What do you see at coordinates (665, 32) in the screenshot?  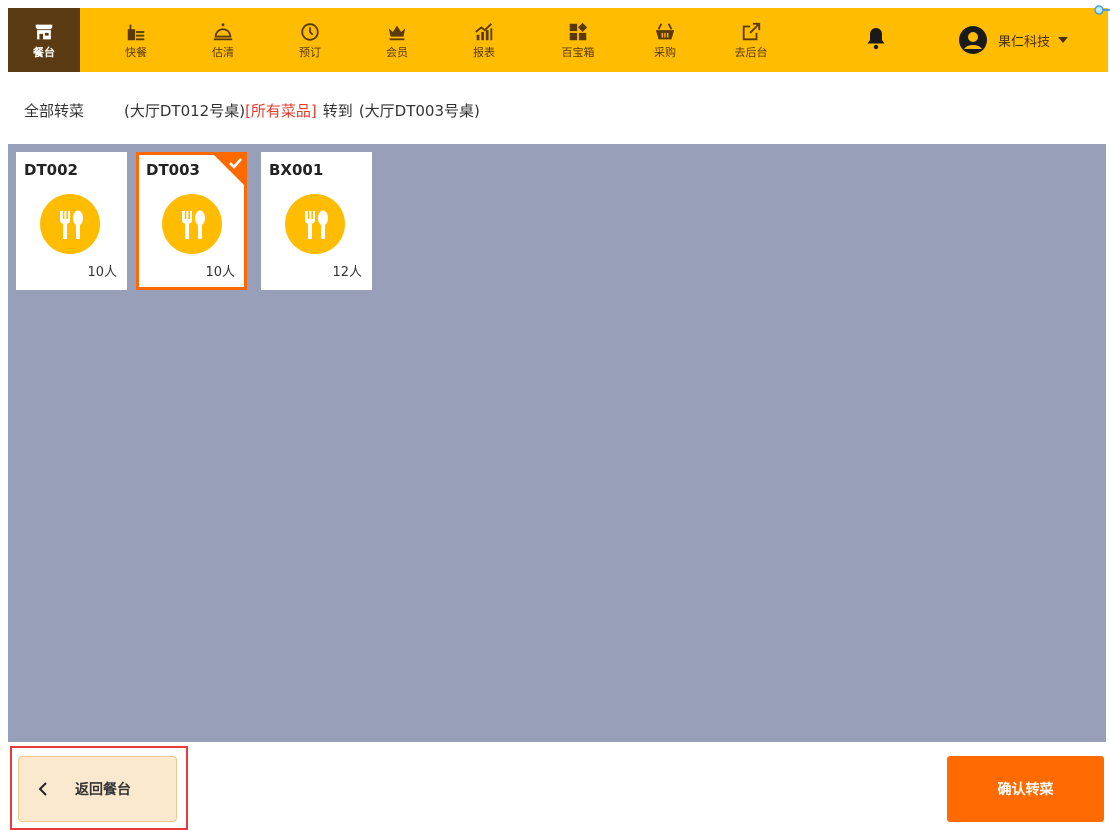 I see `basket-icon` at bounding box center [665, 32].